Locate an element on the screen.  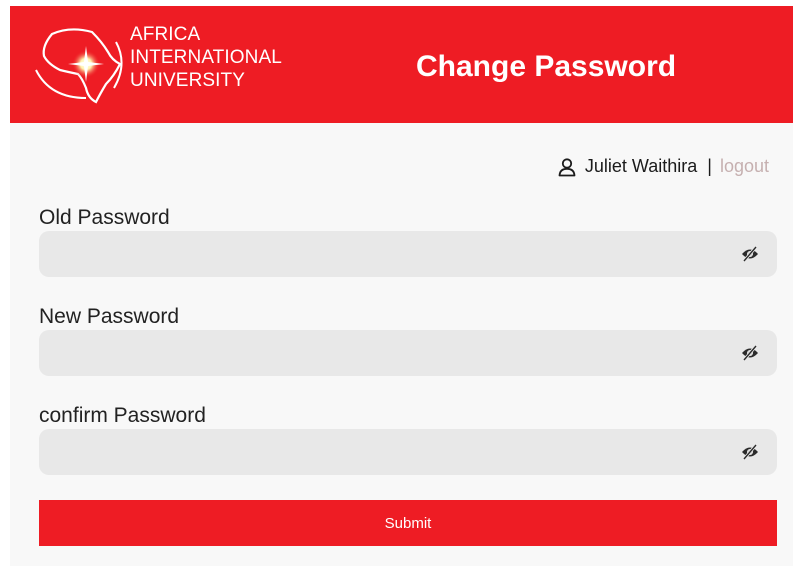
submit-button: Submit is located at coordinates (408, 523).